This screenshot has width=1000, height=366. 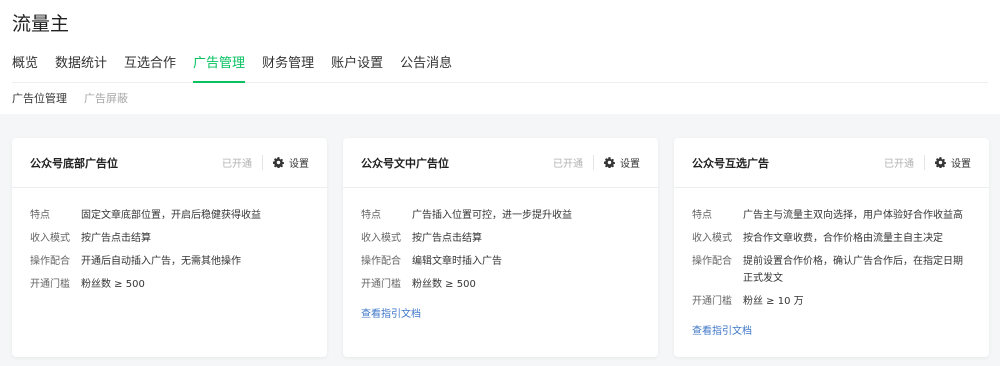 I want to click on subtab-ad-slot-management: 广告位管理, so click(x=39, y=98).